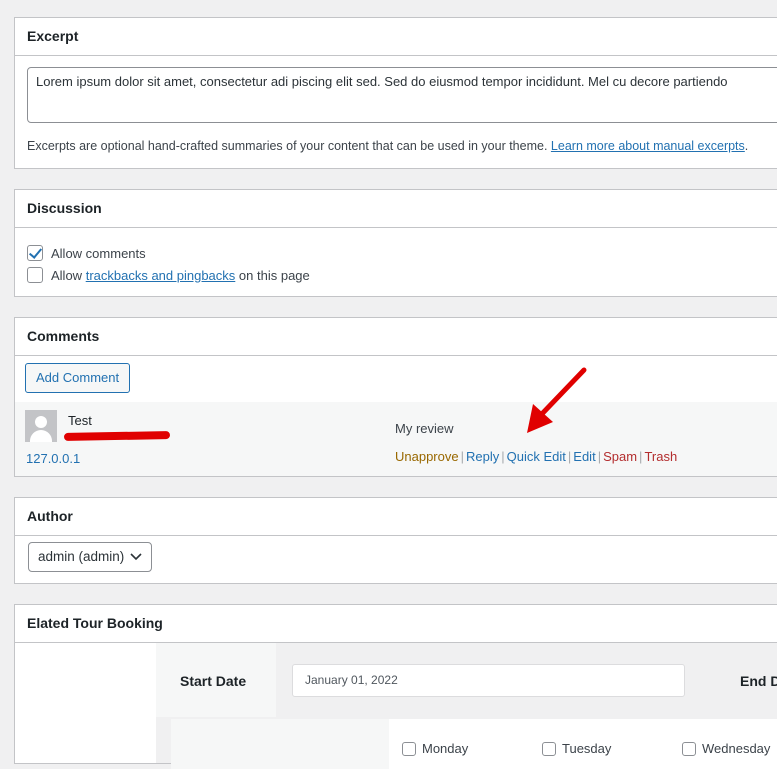 This screenshot has height=769, width=777. I want to click on excerpt-learn-more-link: Learn more about manual excerpts, so click(648, 146).